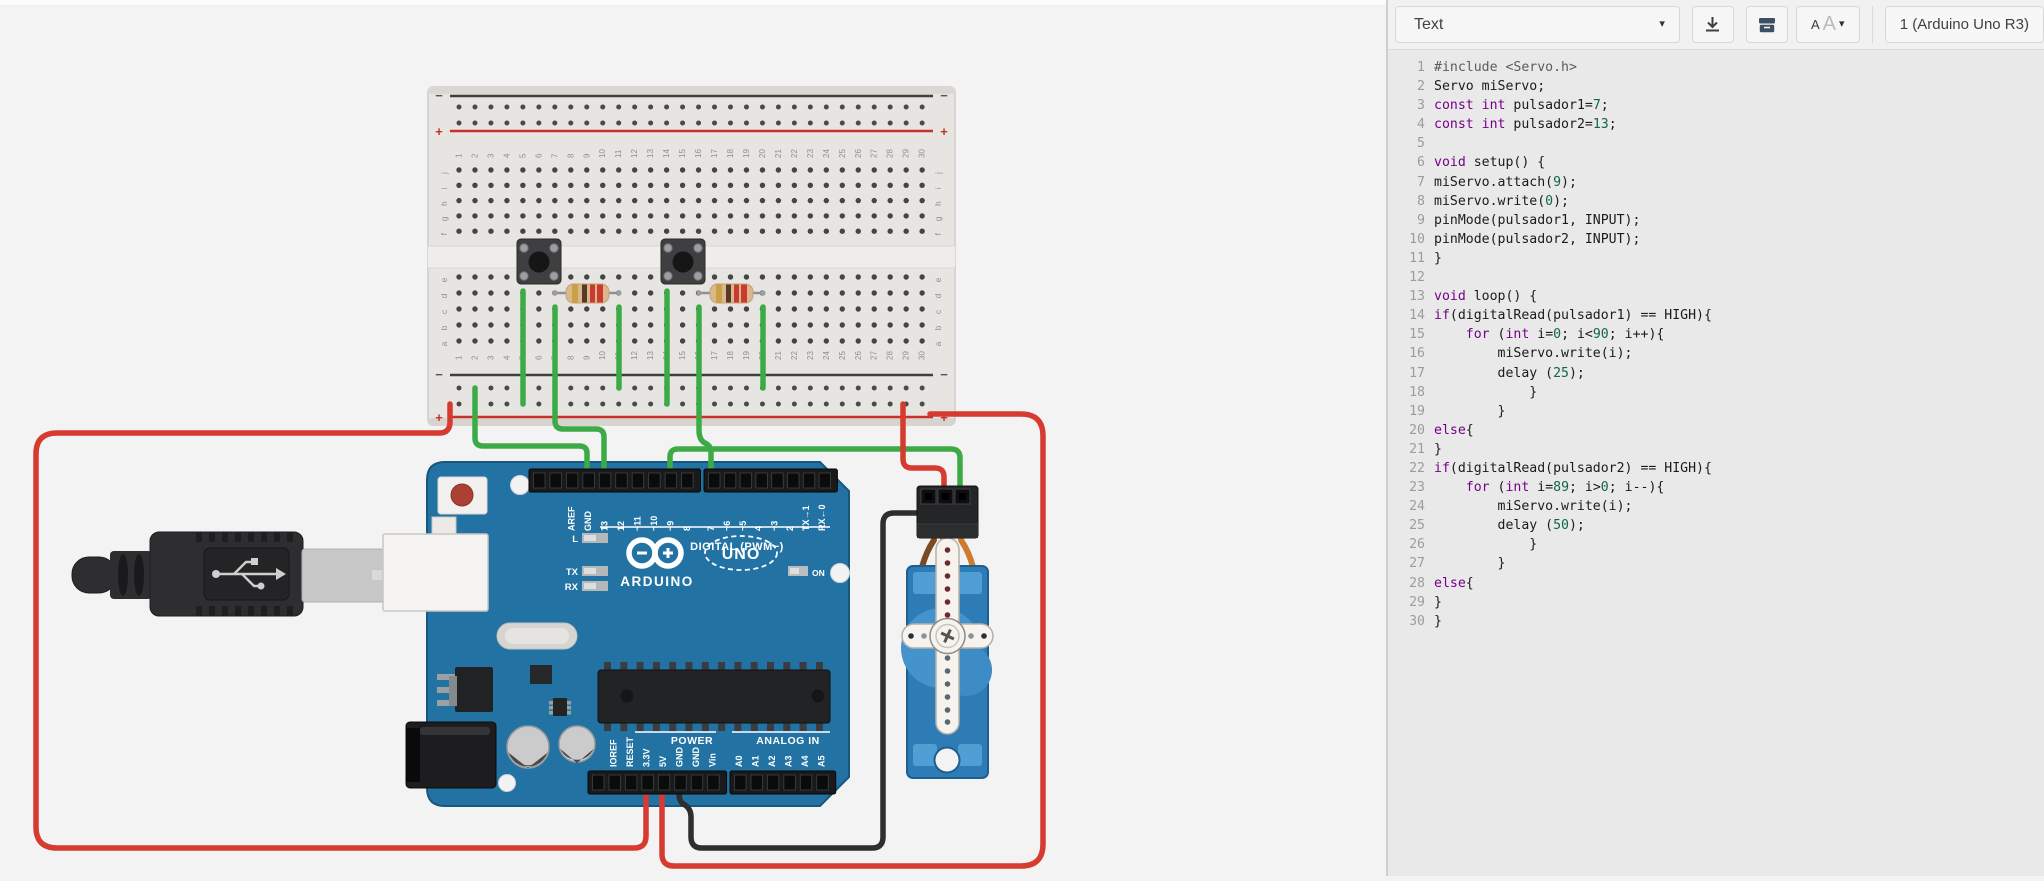 The height and width of the screenshot is (881, 2044). What do you see at coordinates (1716, 563) in the screenshot?
I see `code-line: 27 }` at bounding box center [1716, 563].